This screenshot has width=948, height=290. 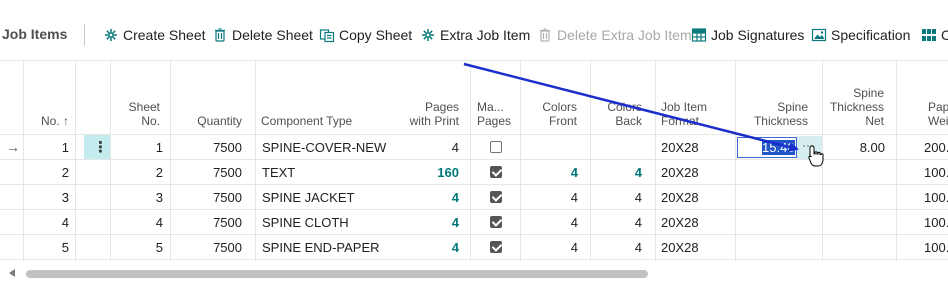 What do you see at coordinates (494, 114) in the screenshot?
I see `column-header-manual-pages: Ma... Pages` at bounding box center [494, 114].